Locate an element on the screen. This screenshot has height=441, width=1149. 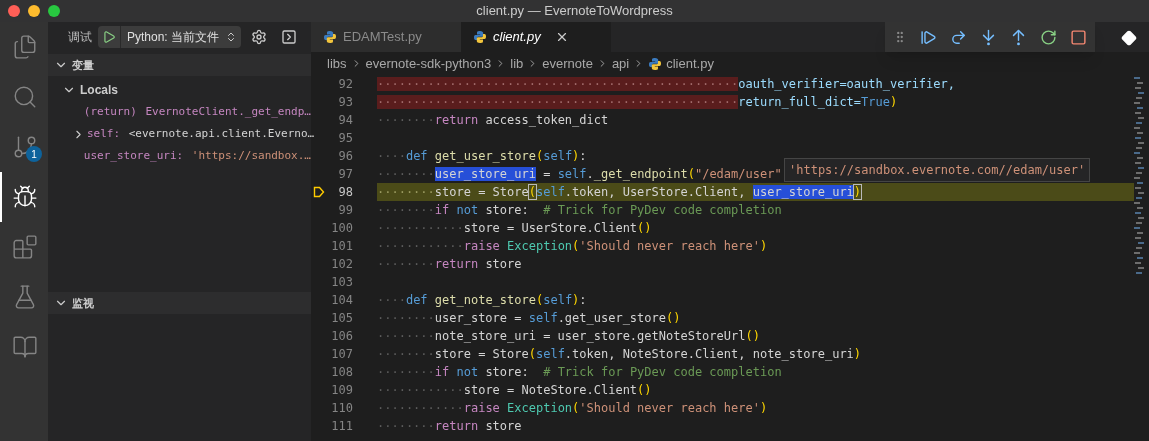
line-number: 94 is located at coordinates (345, 120).